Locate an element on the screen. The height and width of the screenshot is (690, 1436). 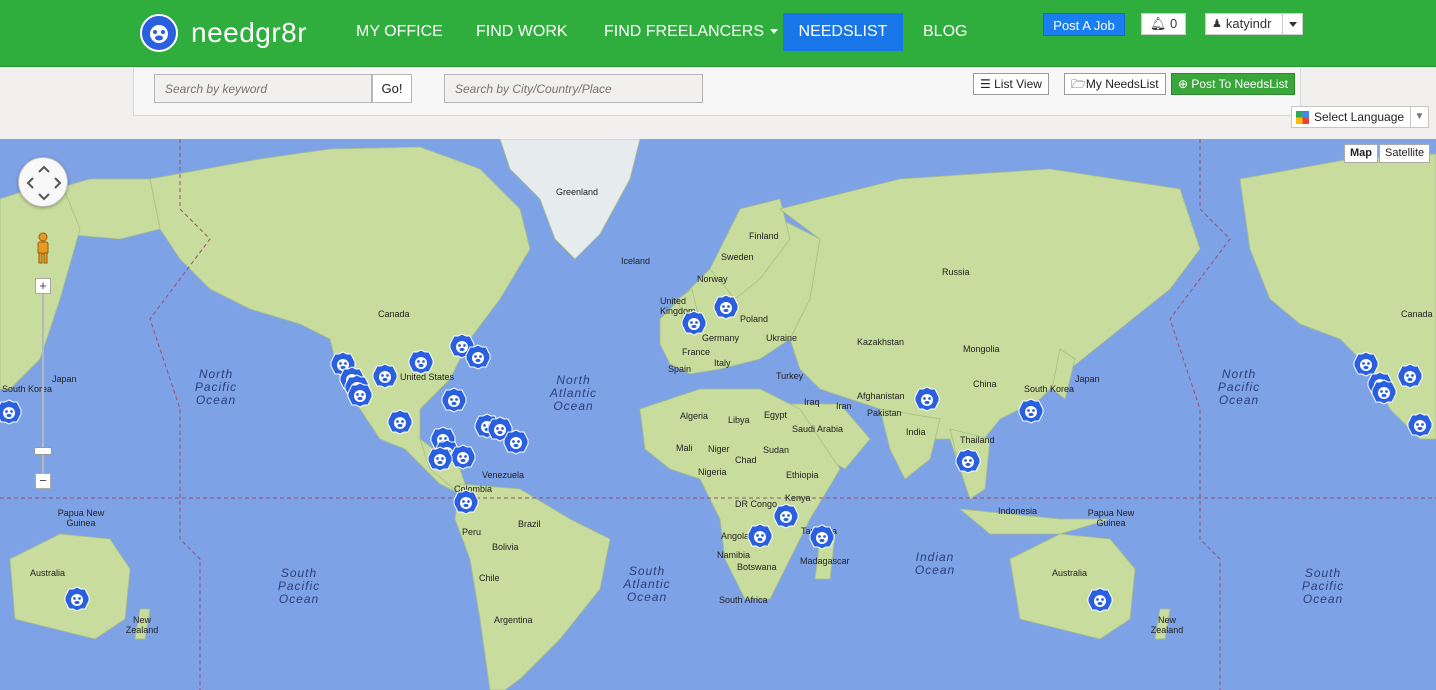
map-type-satellite-button: Satellite is located at coordinates (1405, 153).